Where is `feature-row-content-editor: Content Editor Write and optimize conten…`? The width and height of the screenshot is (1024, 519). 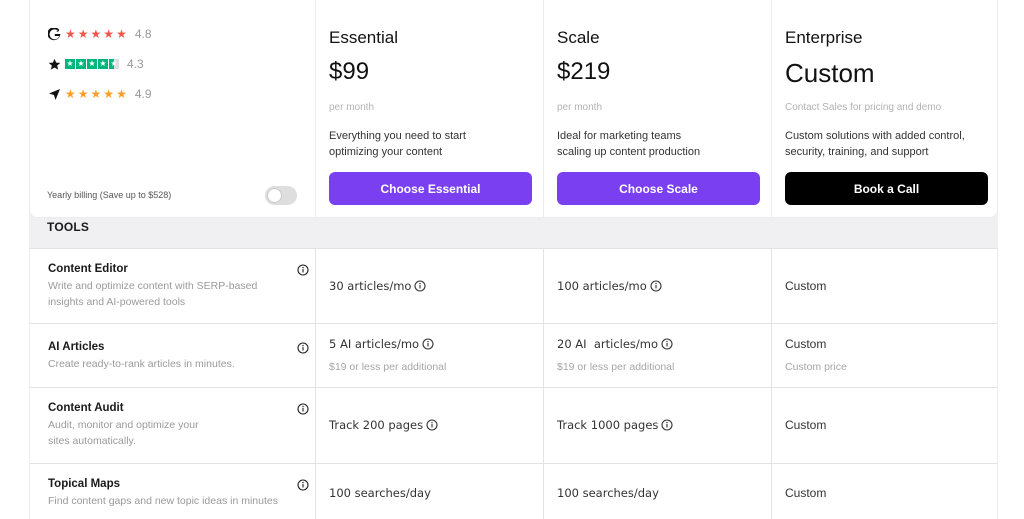 feature-row-content-editor: Content Editor Write and optimize conten… is located at coordinates (513, 286).